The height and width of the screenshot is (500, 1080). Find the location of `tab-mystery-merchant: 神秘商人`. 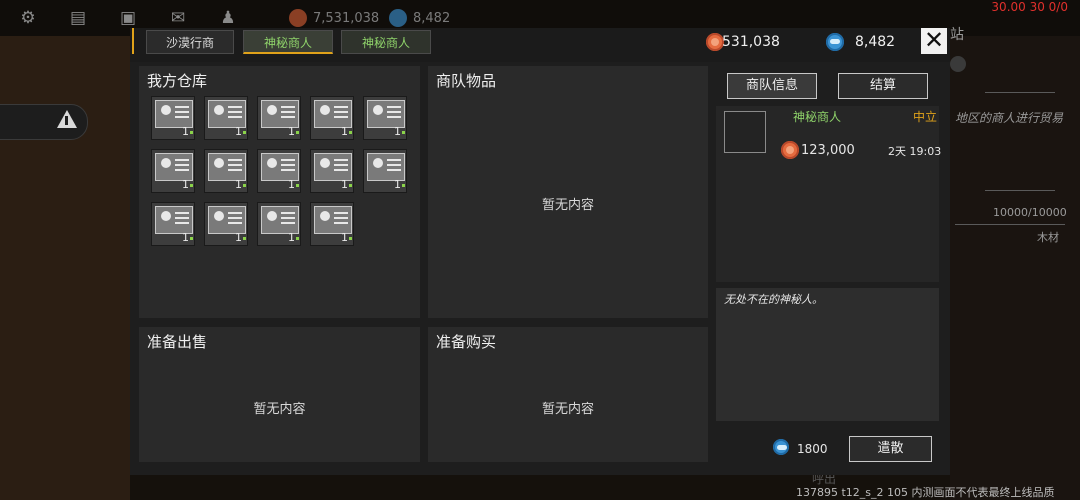

tab-mystery-merchant: 神秘商人 is located at coordinates (288, 42).